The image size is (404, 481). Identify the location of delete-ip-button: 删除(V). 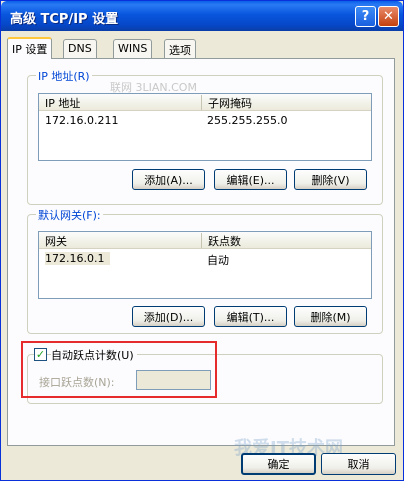
(330, 179).